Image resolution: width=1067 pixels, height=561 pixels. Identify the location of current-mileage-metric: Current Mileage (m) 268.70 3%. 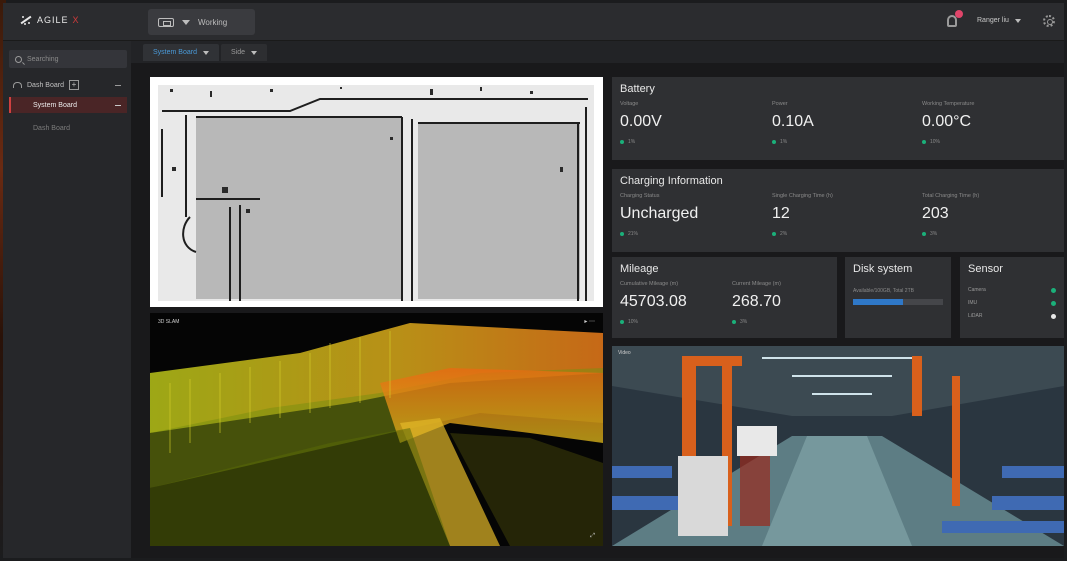
(756, 303).